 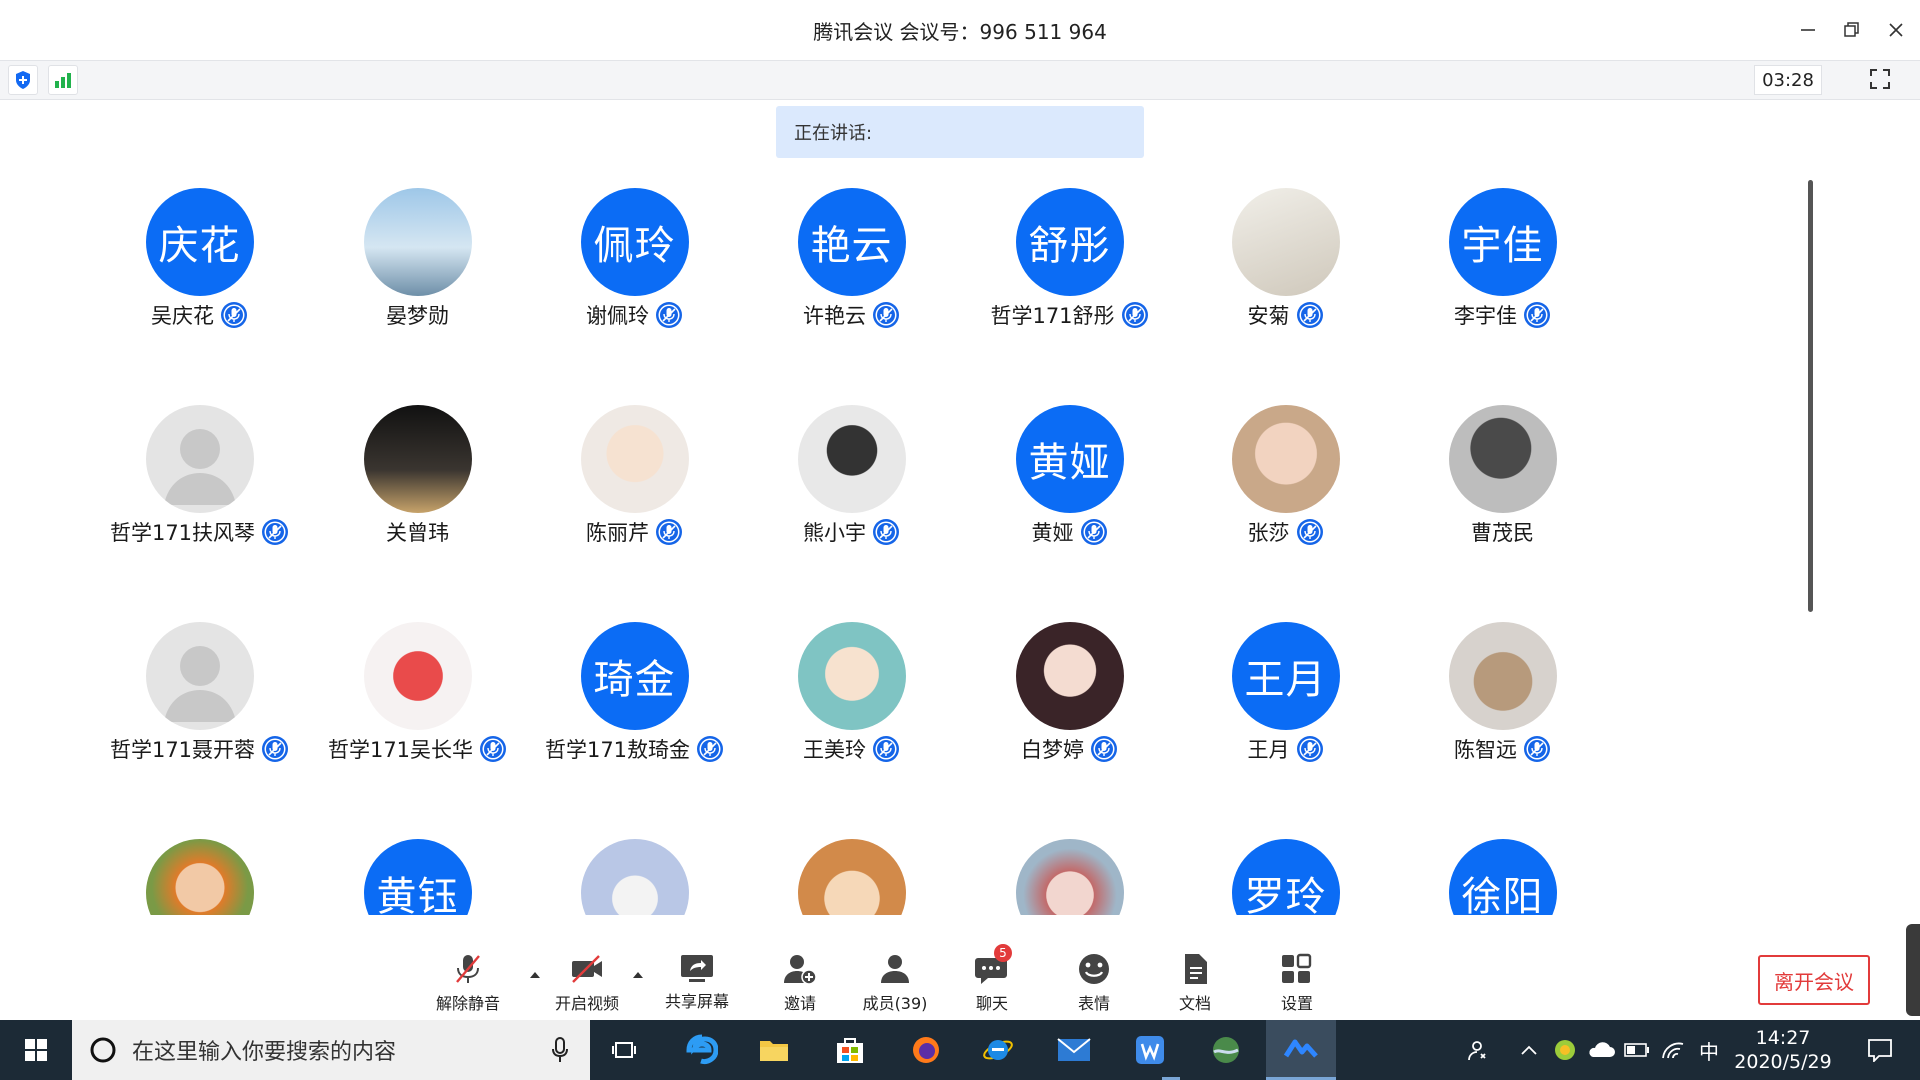 I want to click on taskbar-clock: 14:27 2020/5/29, so click(x=1783, y=1050).